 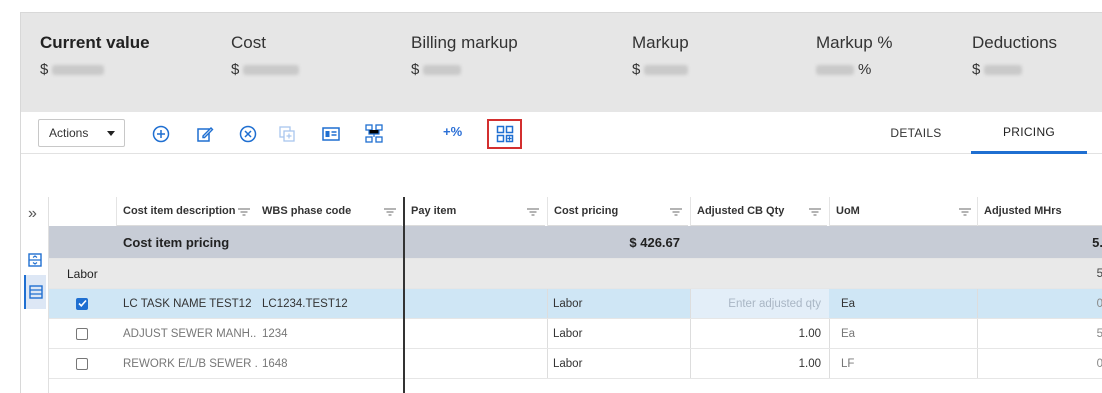 What do you see at coordinates (82, 273) in the screenshot?
I see `subgroup-label: Labor` at bounding box center [82, 273].